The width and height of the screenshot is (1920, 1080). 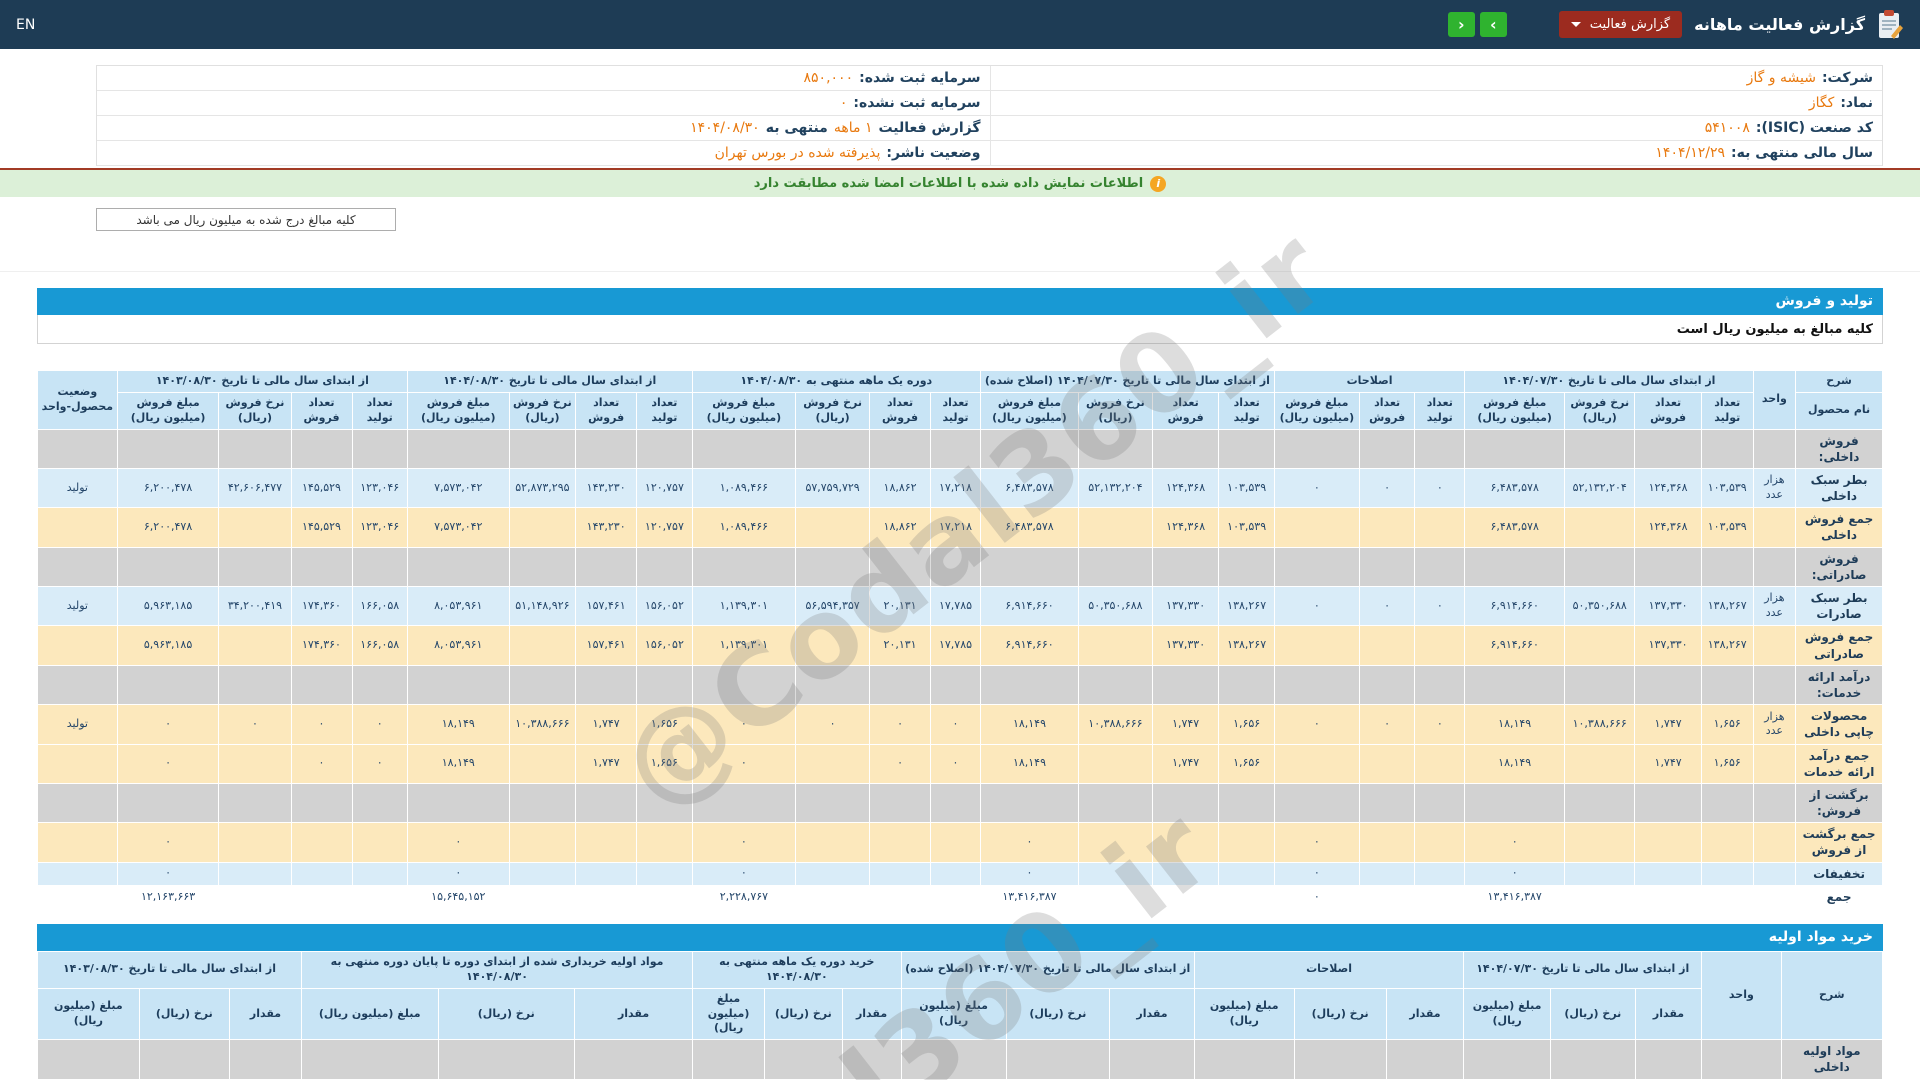 I want to click on value-cell: ۱,۷۴۷, so click(x=606, y=763).